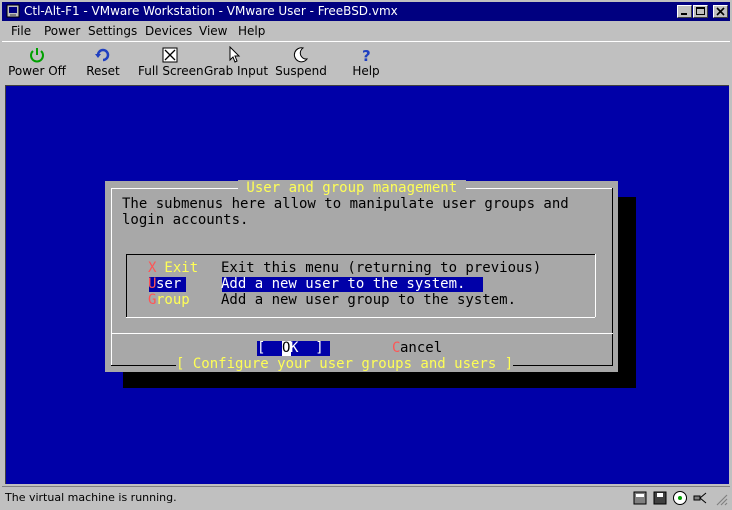 This screenshot has width=732, height=510. What do you see at coordinates (369, 300) in the screenshot?
I see `menu-item-group-description: Add a new user group to the system.` at bounding box center [369, 300].